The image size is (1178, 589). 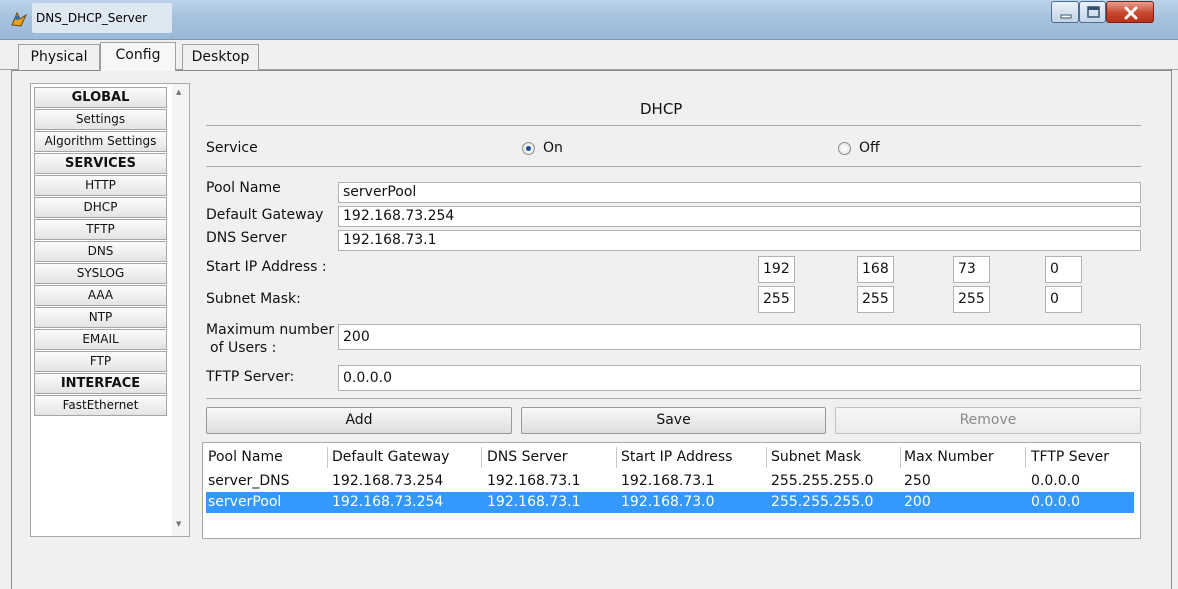 What do you see at coordinates (100, 207) in the screenshot?
I see `sidebar-item-dhcp: DHCP` at bounding box center [100, 207].